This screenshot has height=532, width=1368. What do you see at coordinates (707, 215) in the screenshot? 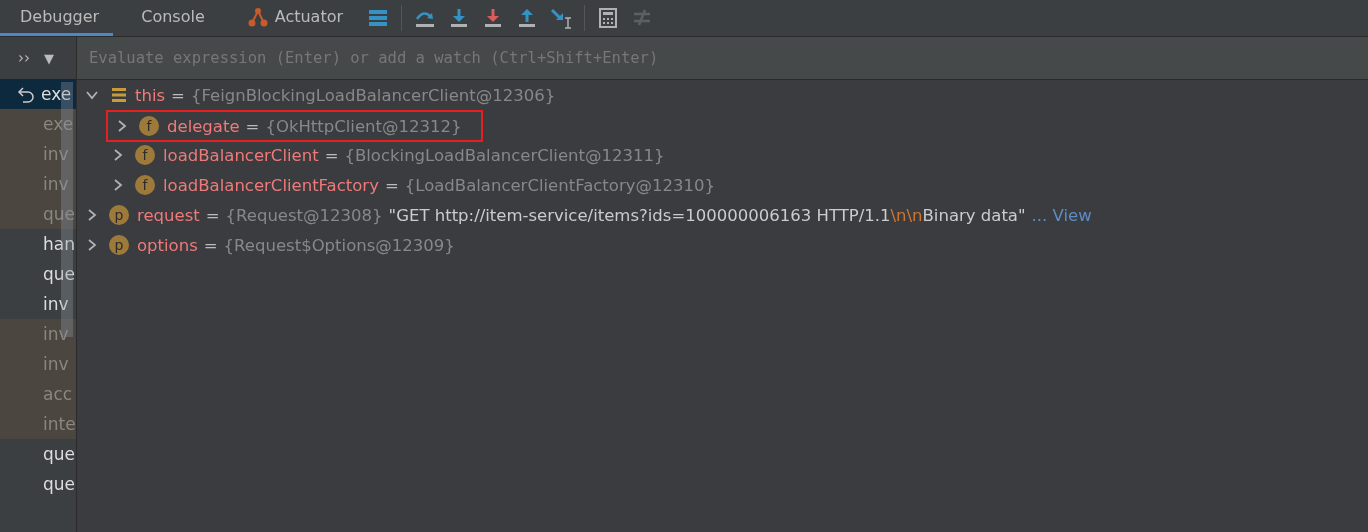
I see `string-value: "GET http://item-service/items?ids=100000006163 HTTP/1.1\n\nBinary data"` at bounding box center [707, 215].